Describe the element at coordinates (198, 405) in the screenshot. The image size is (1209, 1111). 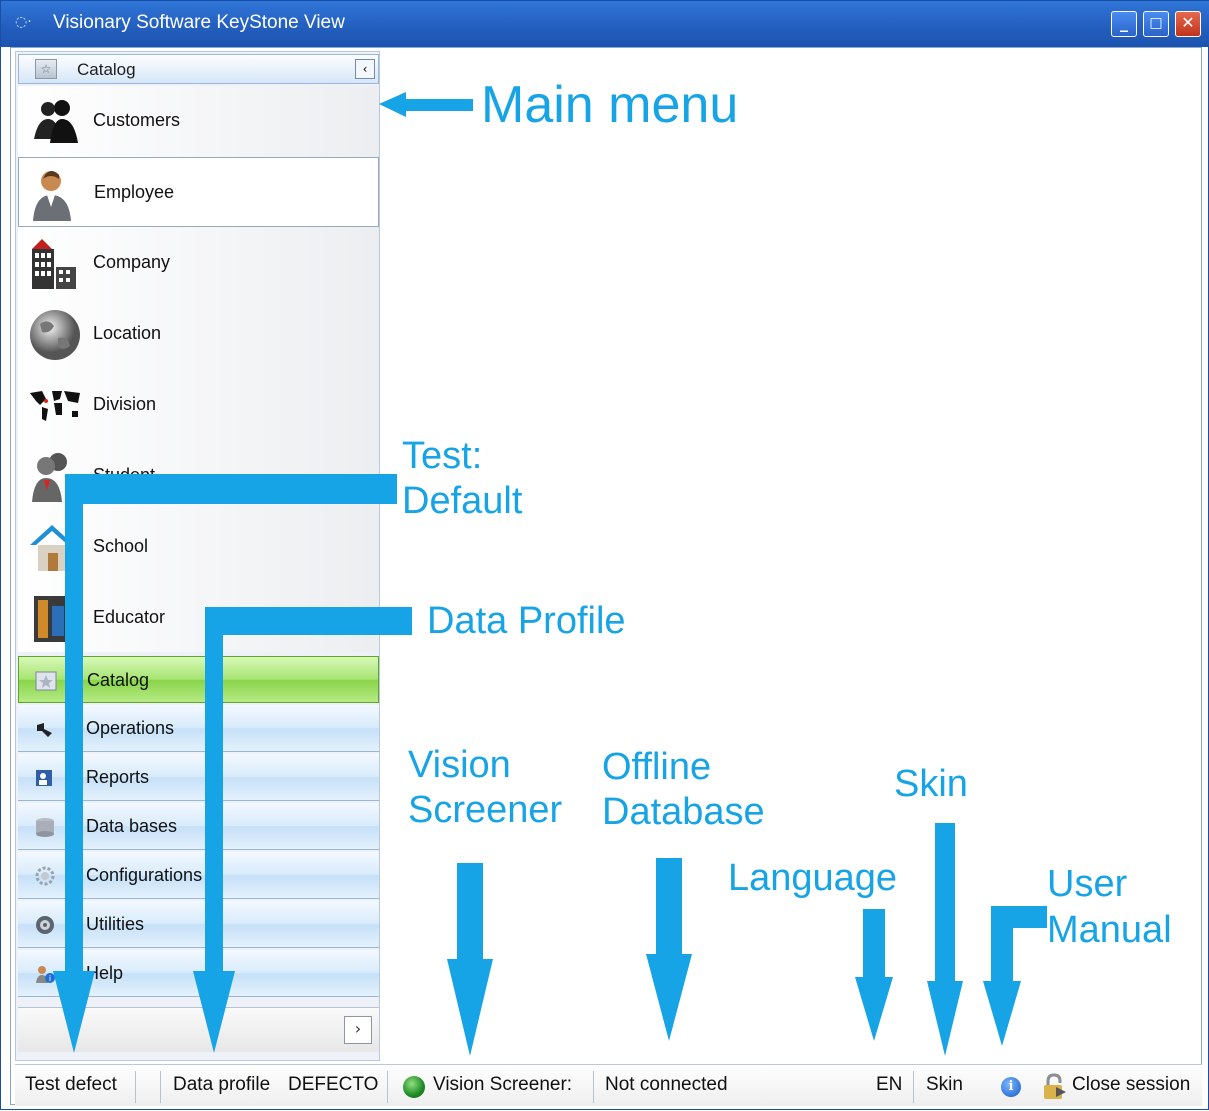
I see `nav-item-division: Division` at that location.